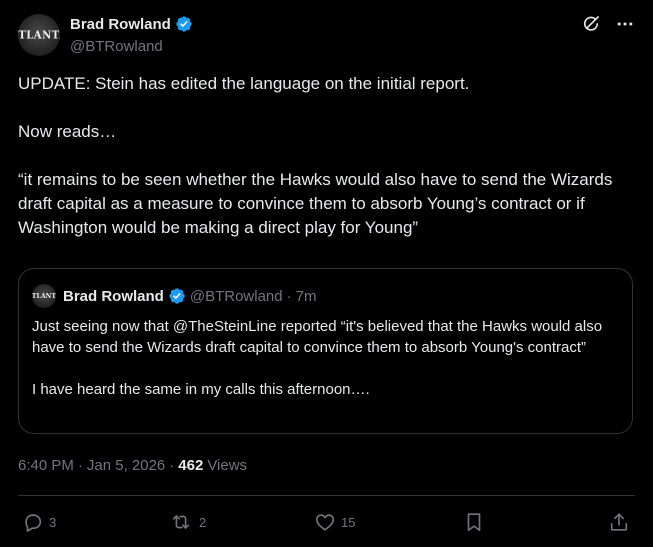  What do you see at coordinates (227, 465) in the screenshot?
I see `views-label: Views` at bounding box center [227, 465].